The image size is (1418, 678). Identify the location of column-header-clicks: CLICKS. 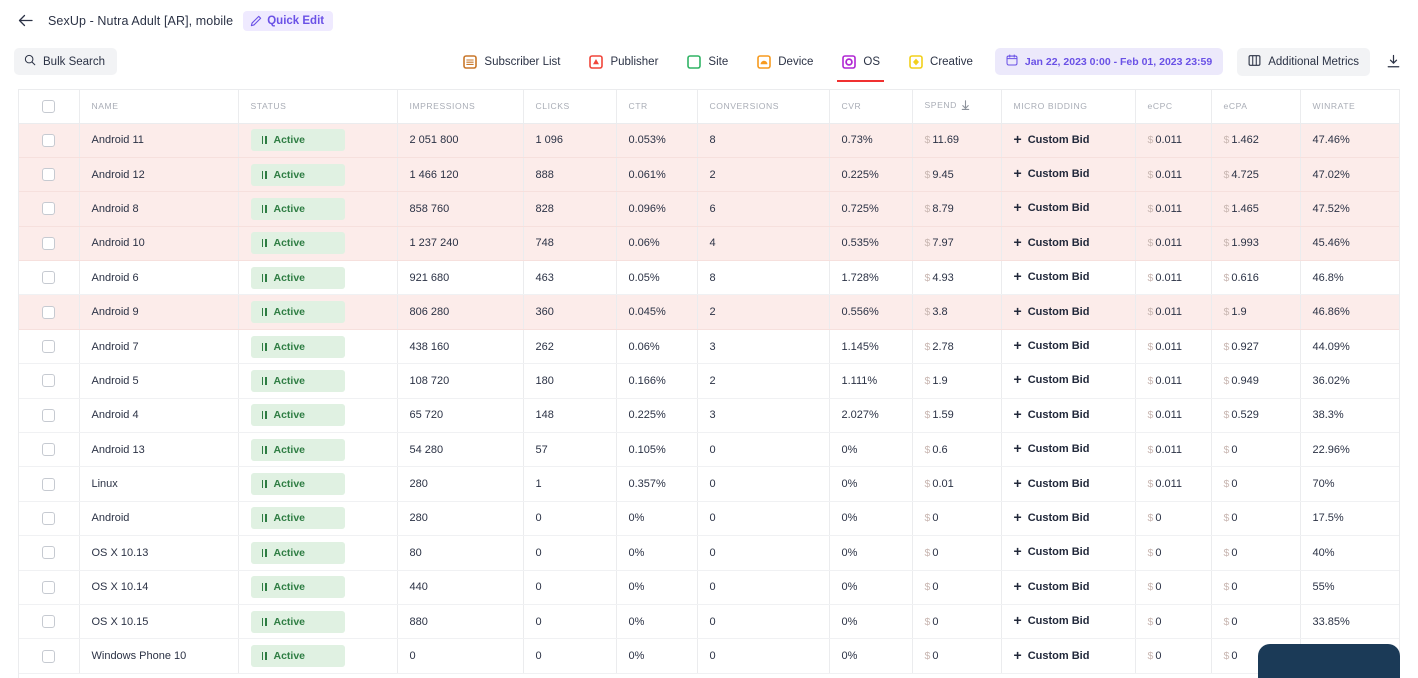
(570, 107).